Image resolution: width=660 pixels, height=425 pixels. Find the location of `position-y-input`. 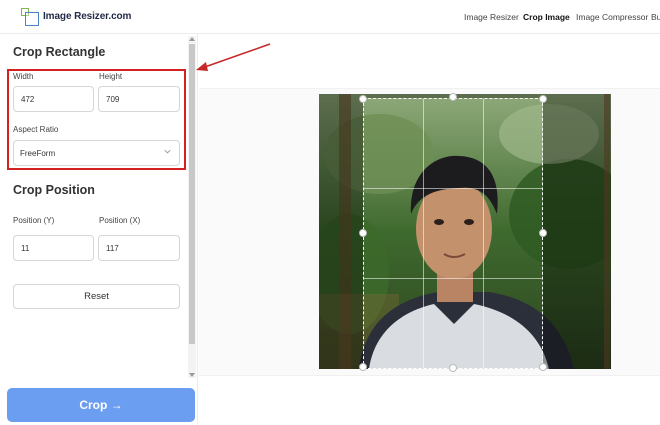

position-y-input is located at coordinates (53, 248).